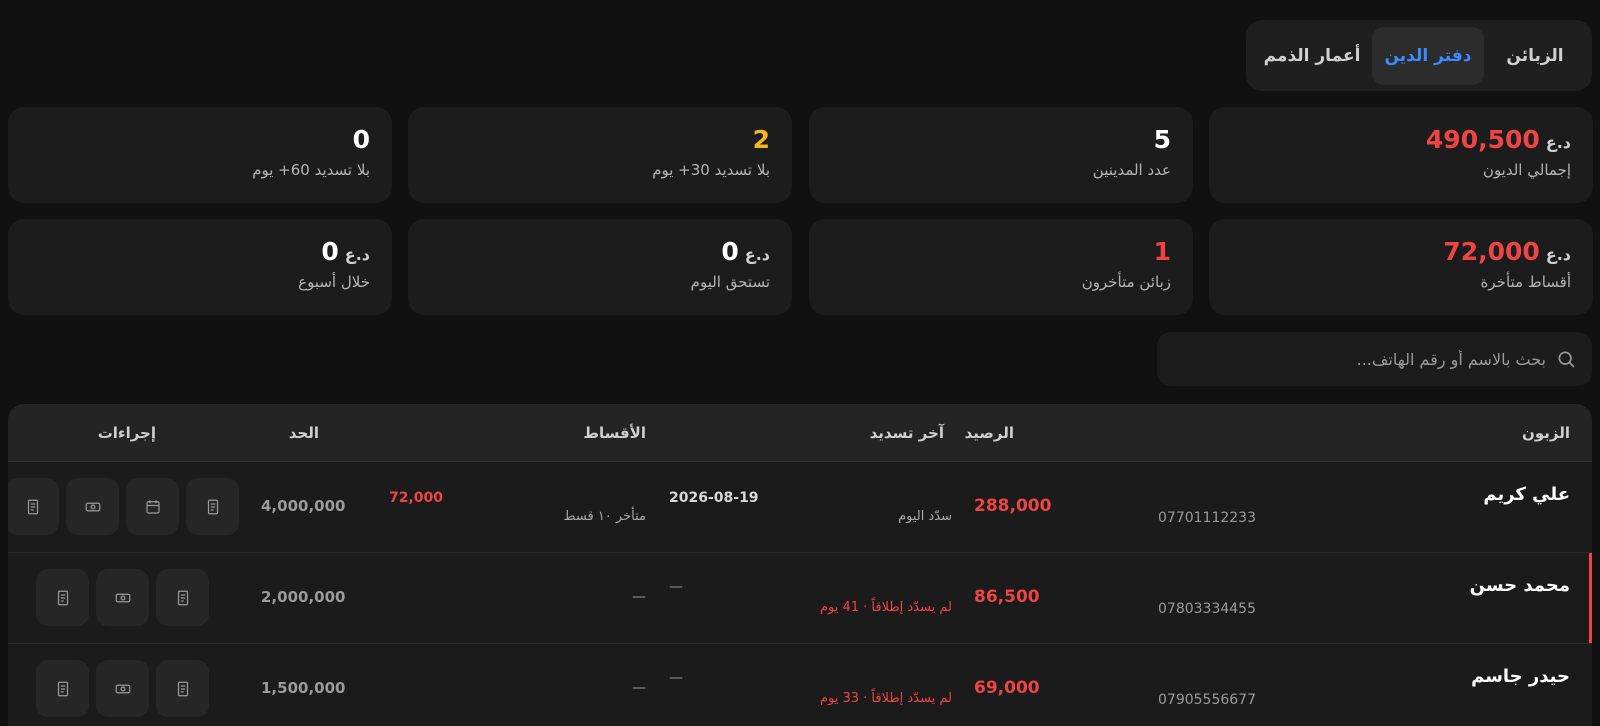 The image size is (1600, 726). What do you see at coordinates (1007, 597) in the screenshot?
I see `balance-value: 86,500` at bounding box center [1007, 597].